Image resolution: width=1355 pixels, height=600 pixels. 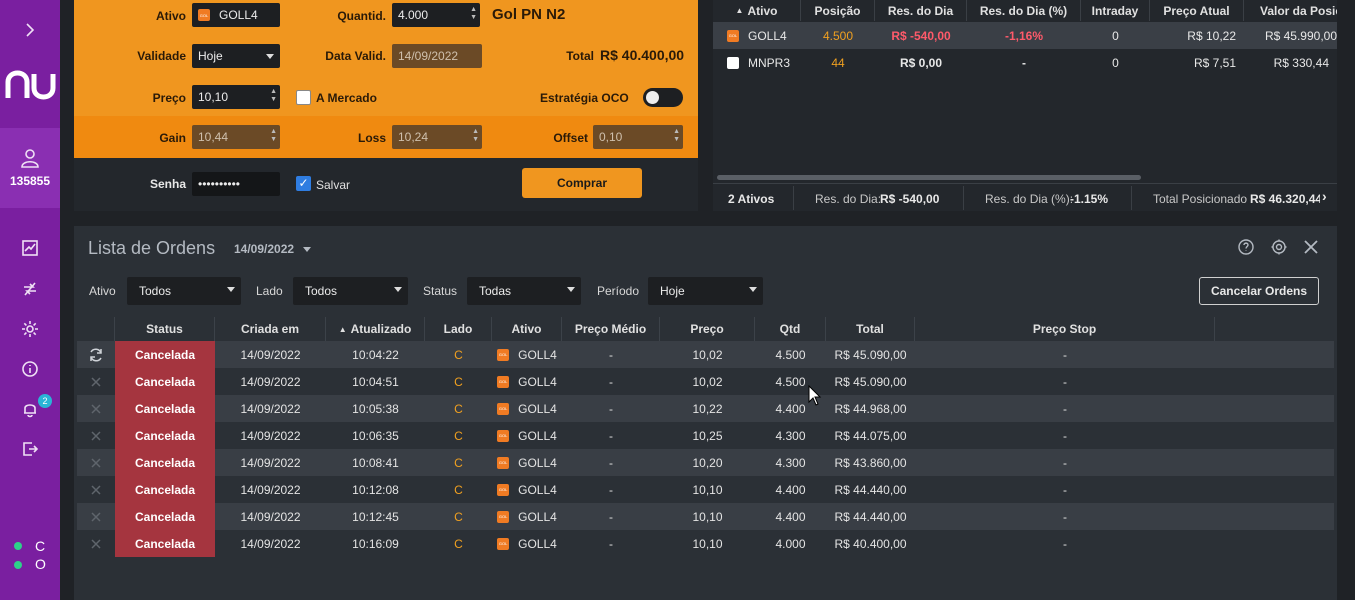 What do you see at coordinates (270, 329) in the screenshot?
I see `orders-header-criada: Criada em` at bounding box center [270, 329].